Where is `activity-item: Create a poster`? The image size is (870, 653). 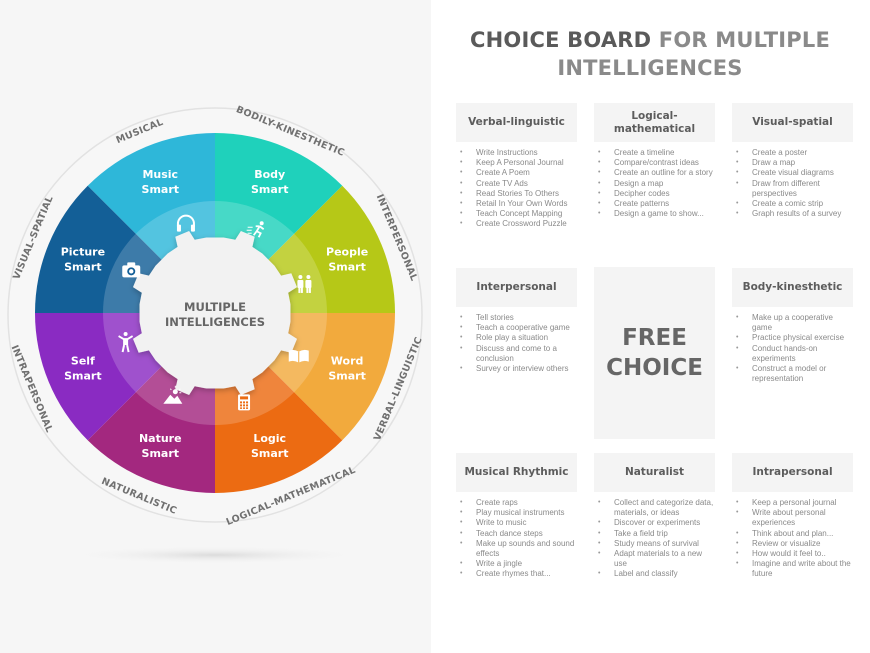
activity-item: Create a poster is located at coordinates (792, 153).